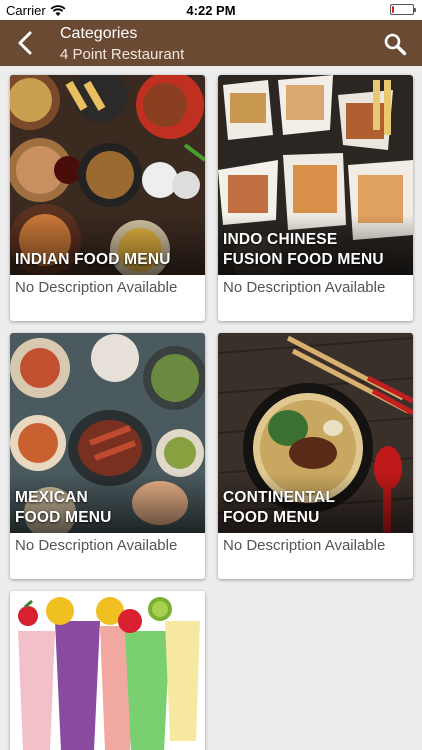 The image size is (422, 750). I want to click on category-title: MEXICAN FOOD MENU, so click(63, 507).